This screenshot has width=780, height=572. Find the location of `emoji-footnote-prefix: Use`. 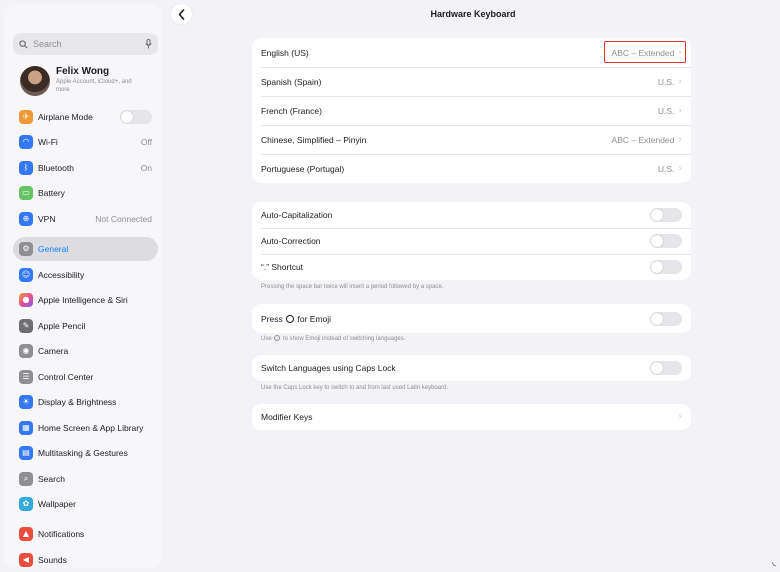

emoji-footnote-prefix: Use is located at coordinates (266, 339).